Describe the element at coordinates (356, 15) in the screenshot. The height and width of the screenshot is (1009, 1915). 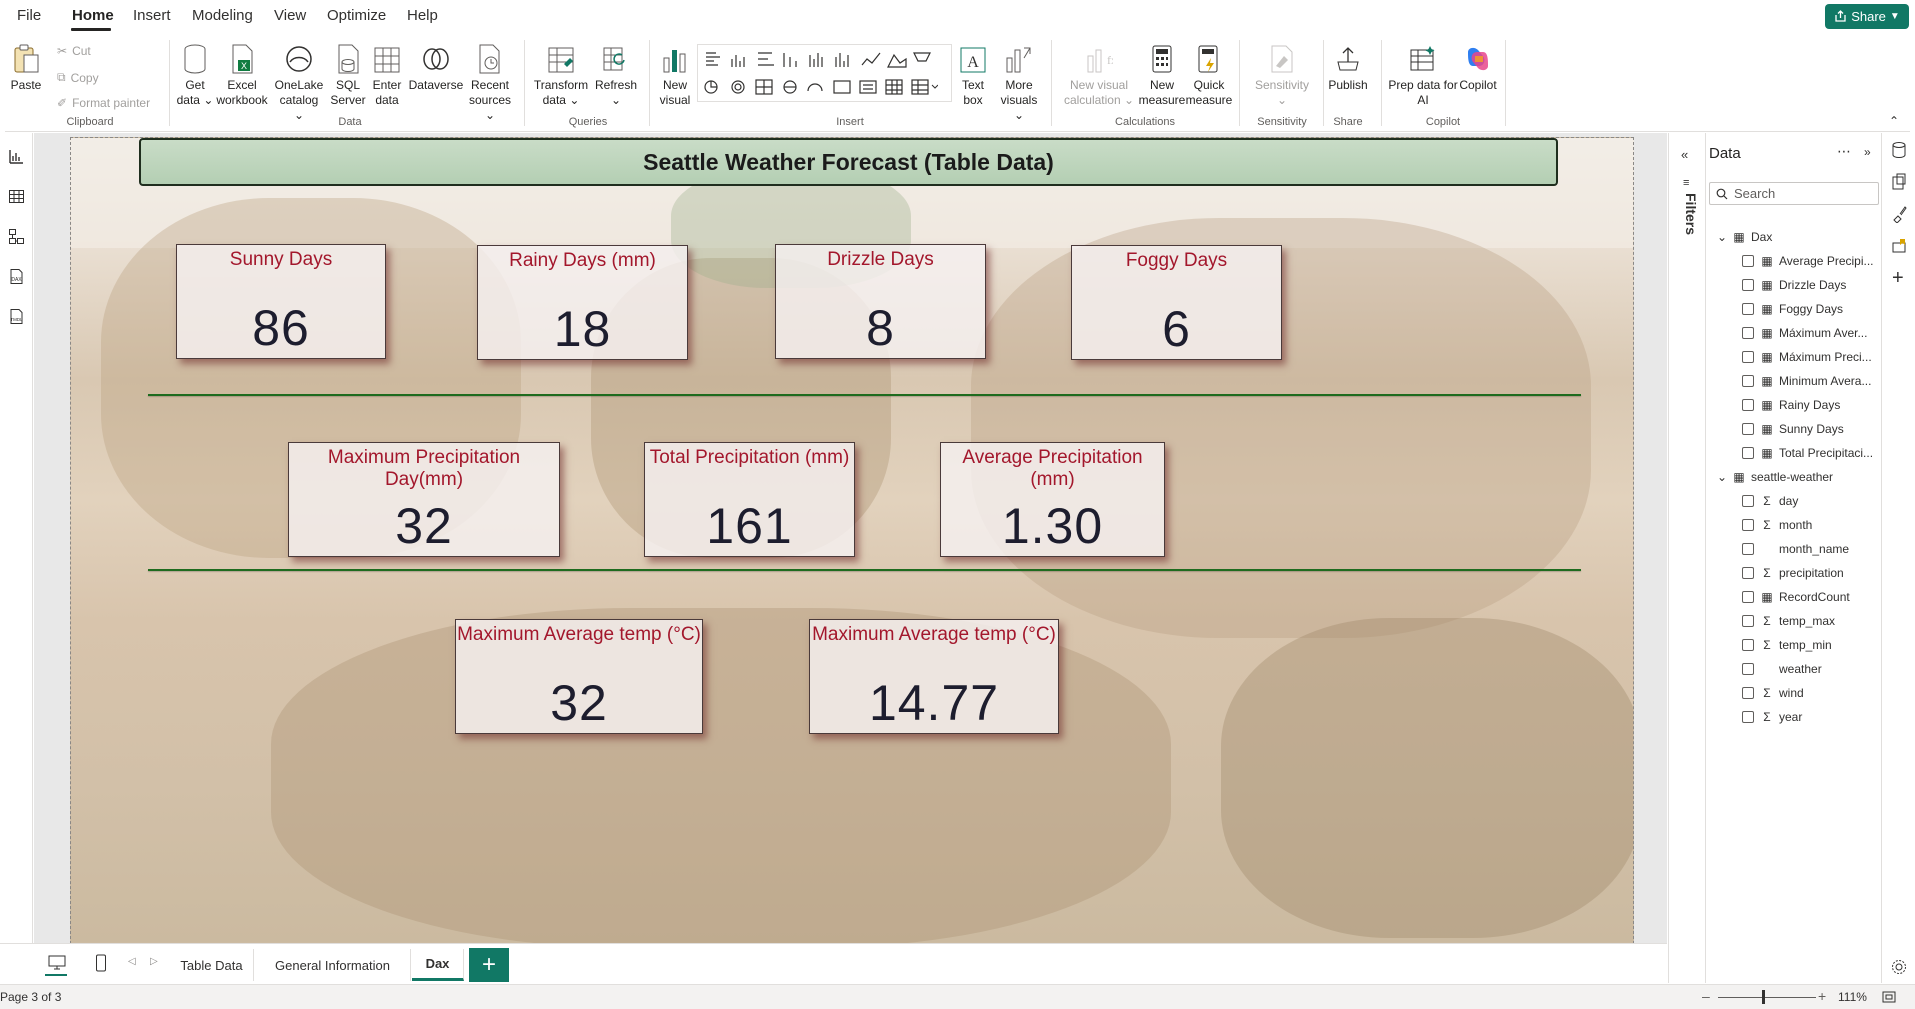
I see `menu-optimize: Optimize` at that location.